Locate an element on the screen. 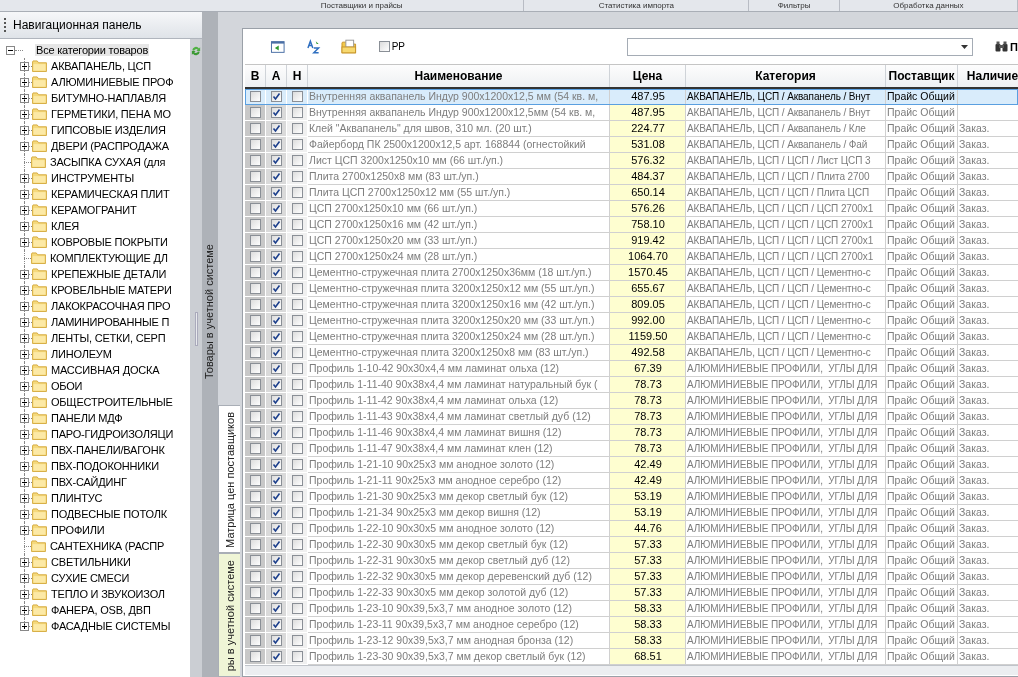 The height and width of the screenshot is (677, 1018). tree-item: ПЛИНТУС is located at coordinates (77, 498).